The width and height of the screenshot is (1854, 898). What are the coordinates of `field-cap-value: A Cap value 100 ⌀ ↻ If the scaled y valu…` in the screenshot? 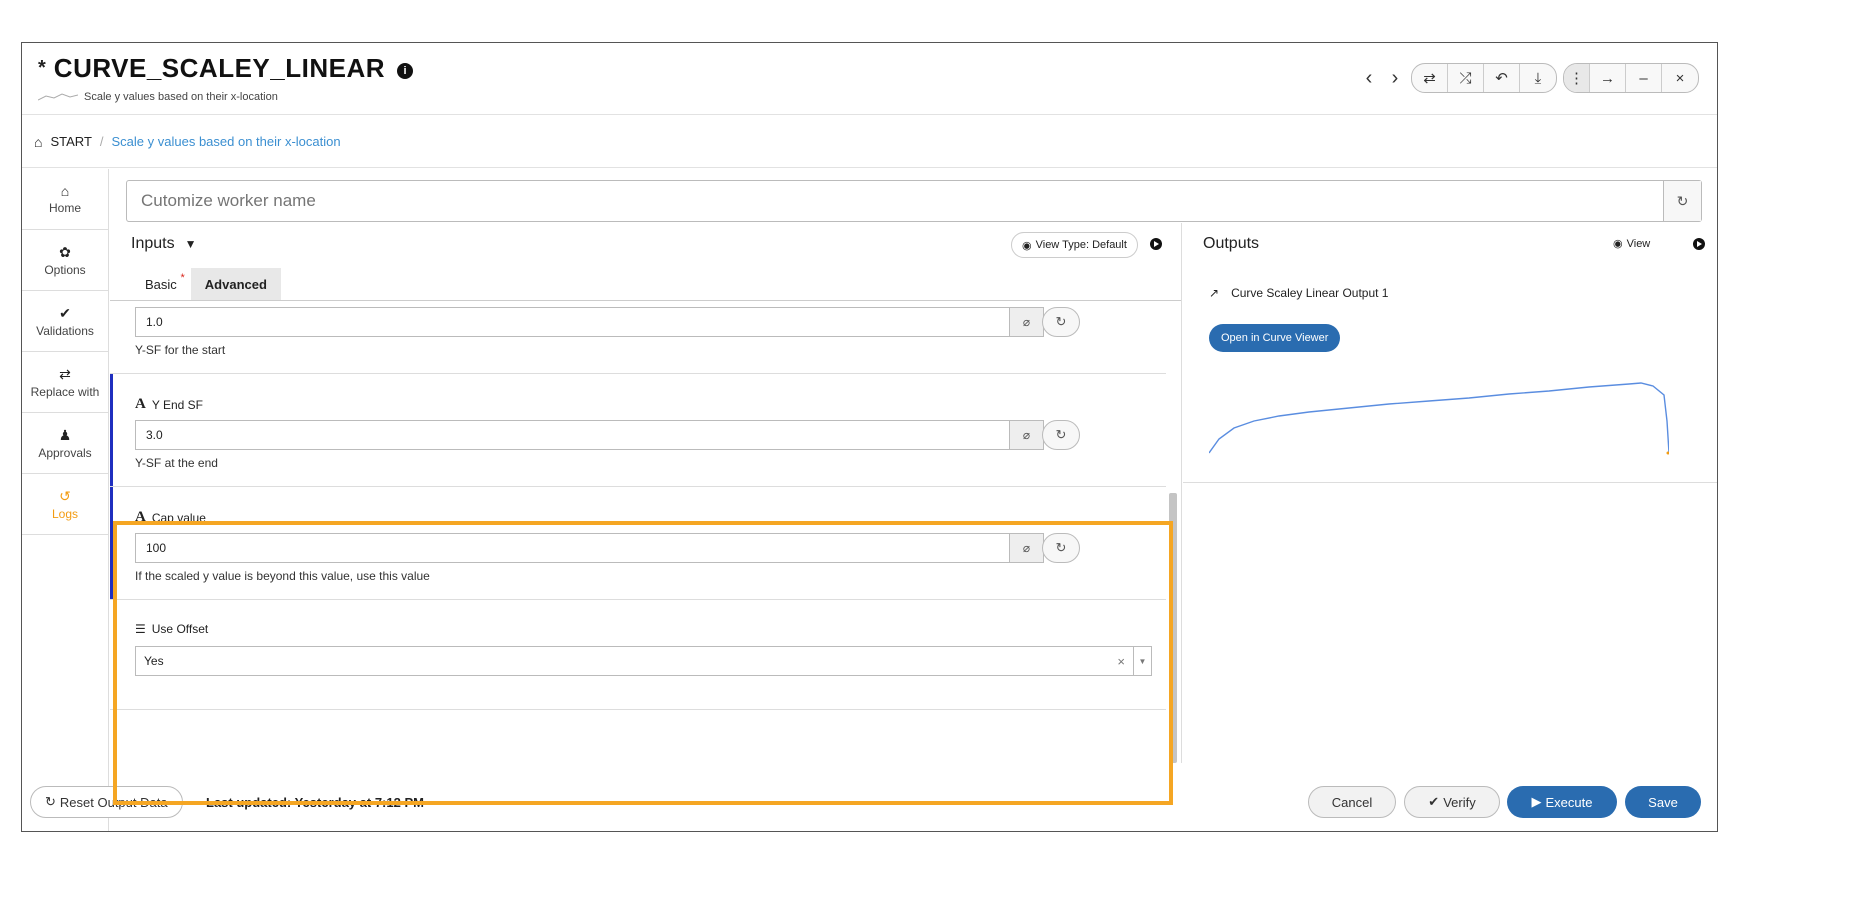 It's located at (638, 543).